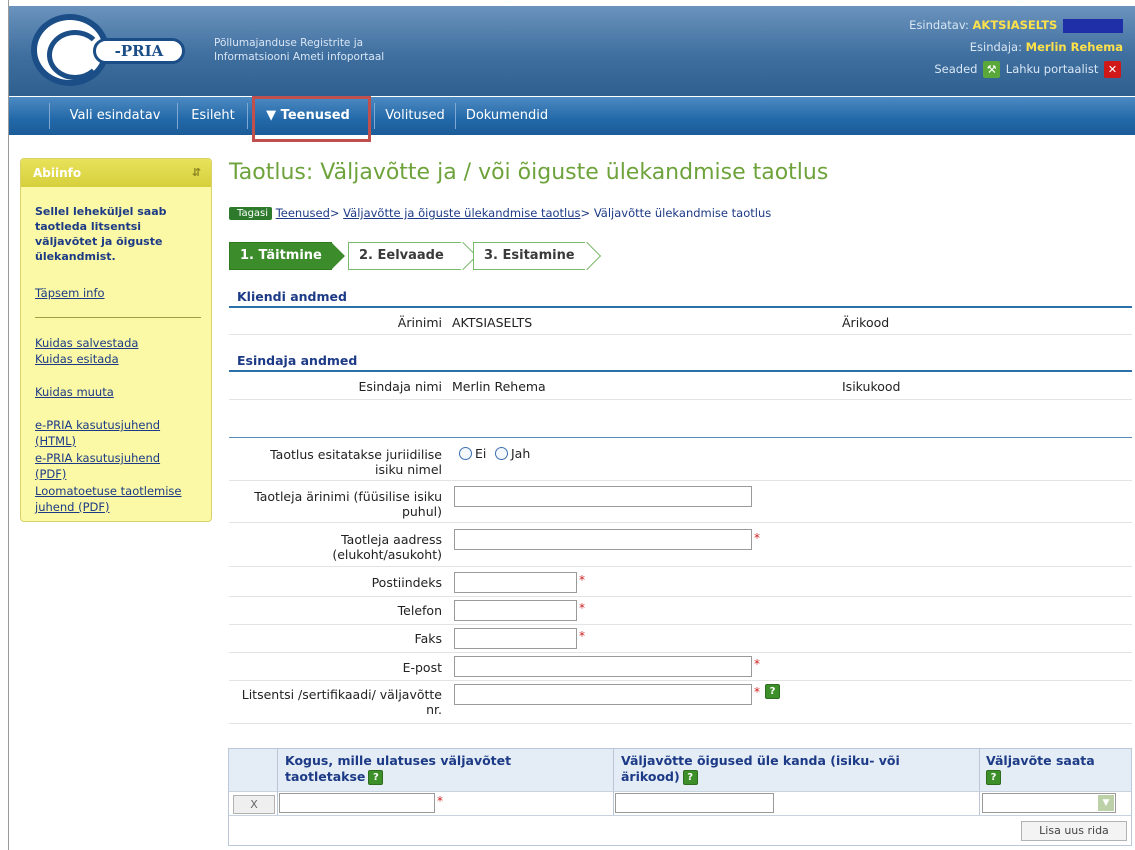 This screenshot has width=1135, height=850. I want to click on license-number-label-line2: nr., so click(434, 709).